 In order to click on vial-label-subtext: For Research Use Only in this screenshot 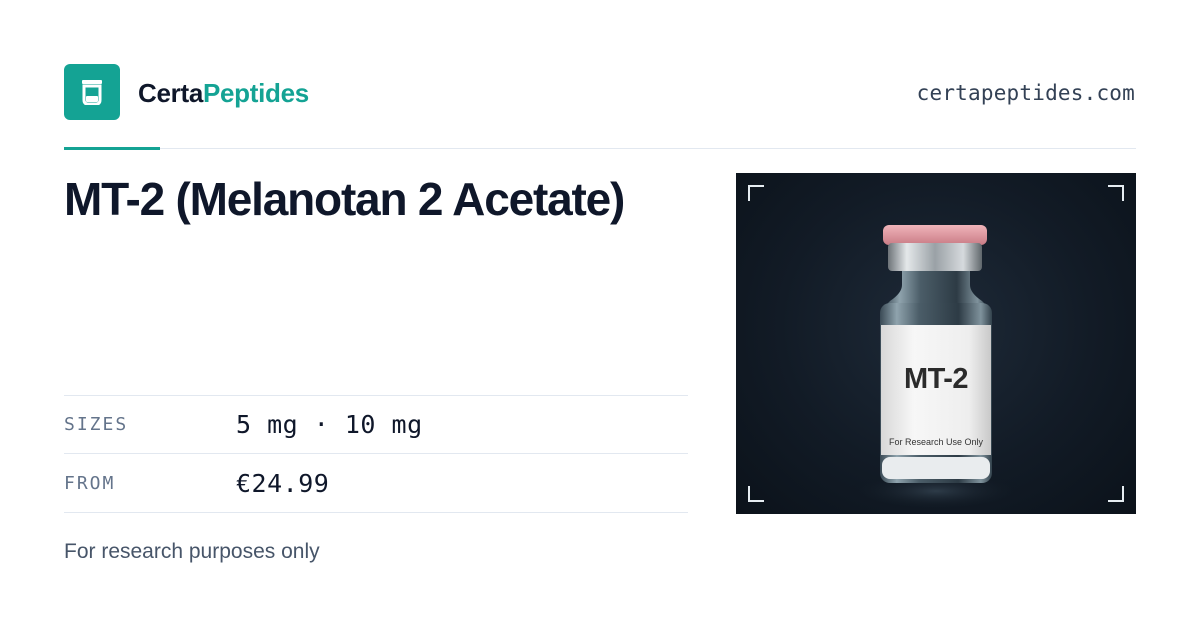, I will do `click(936, 442)`.